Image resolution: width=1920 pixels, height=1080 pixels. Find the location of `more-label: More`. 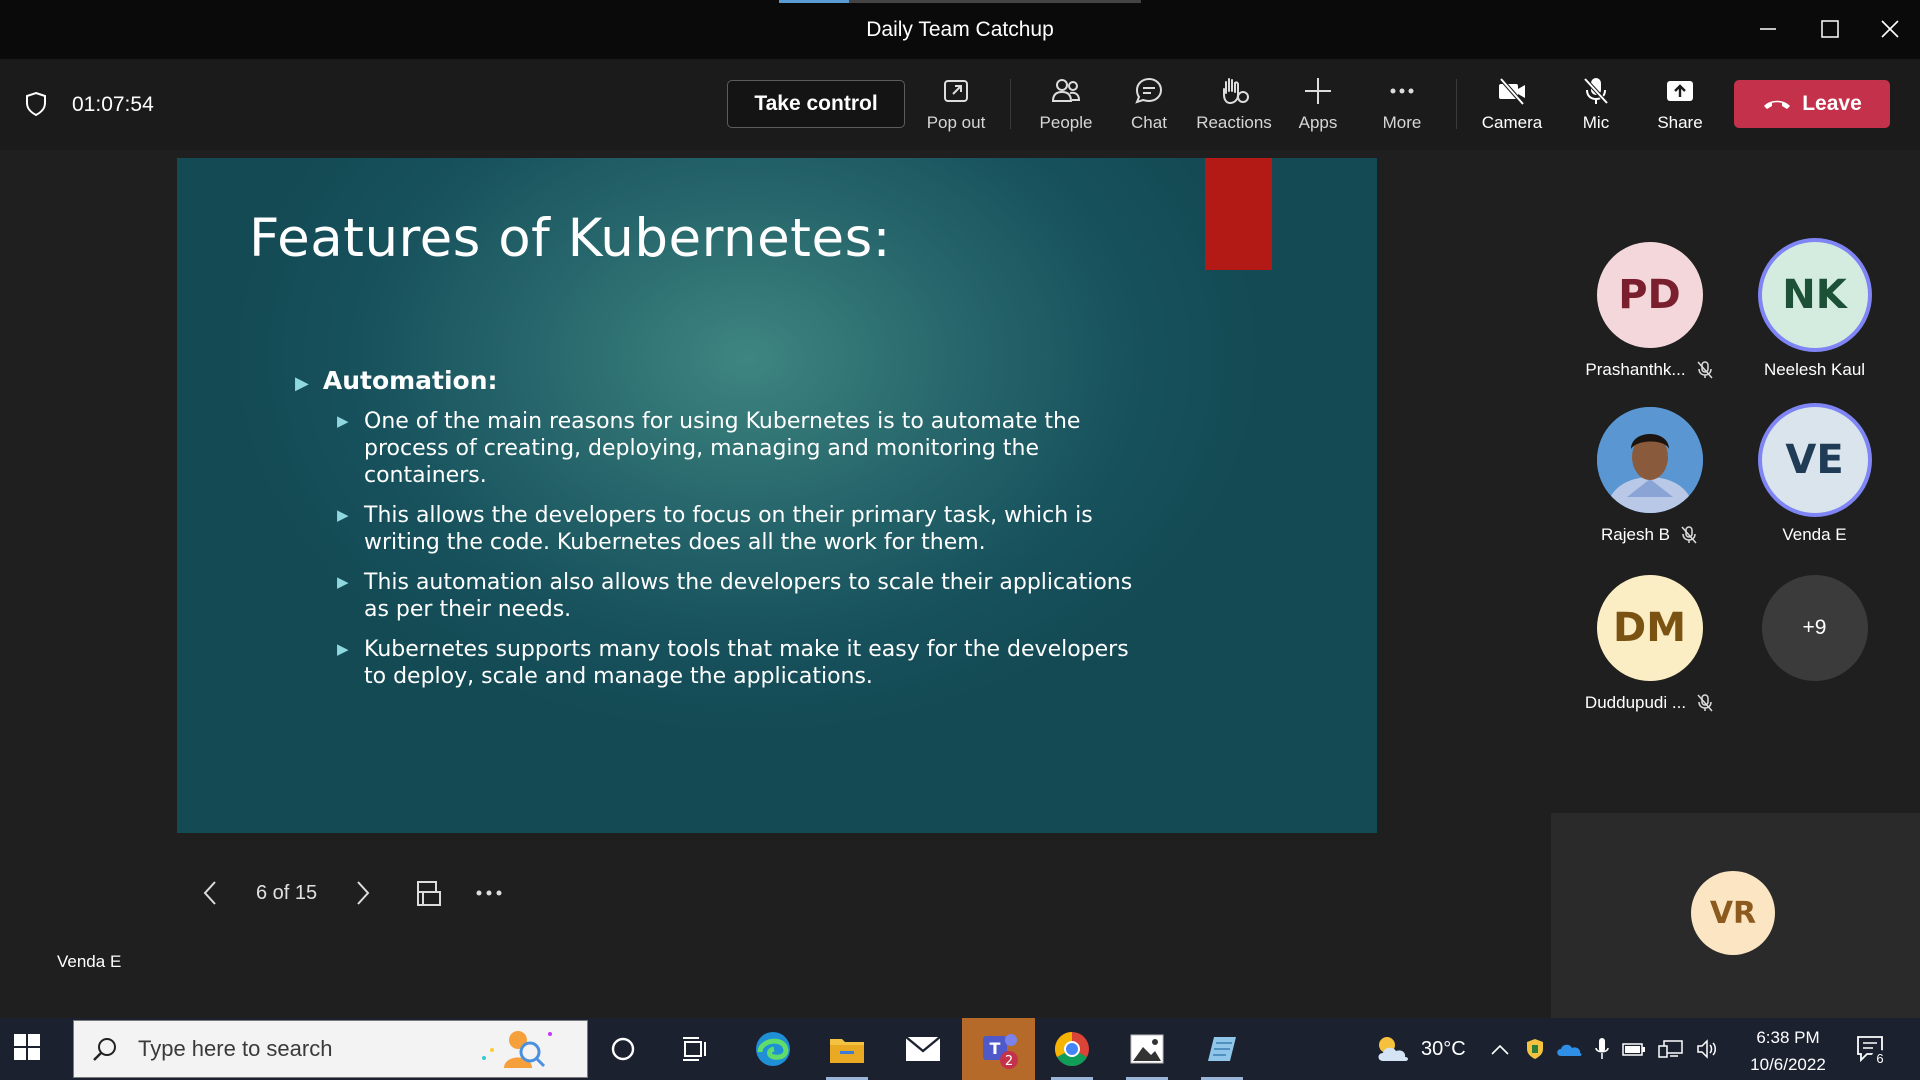

more-label: More is located at coordinates (1402, 122).